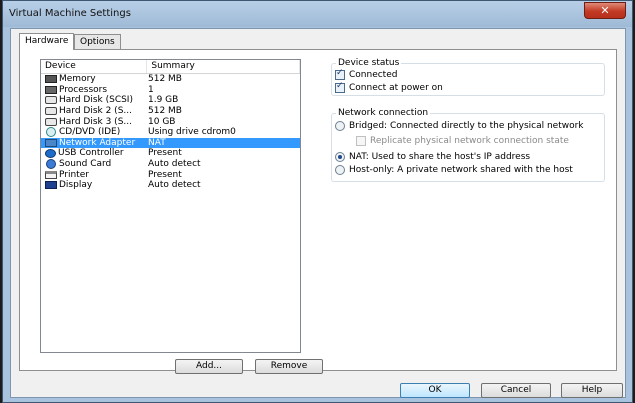 The width and height of the screenshot is (635, 403). Describe the element at coordinates (163, 100) in the screenshot. I see `device-summary: 1.9 GB` at that location.